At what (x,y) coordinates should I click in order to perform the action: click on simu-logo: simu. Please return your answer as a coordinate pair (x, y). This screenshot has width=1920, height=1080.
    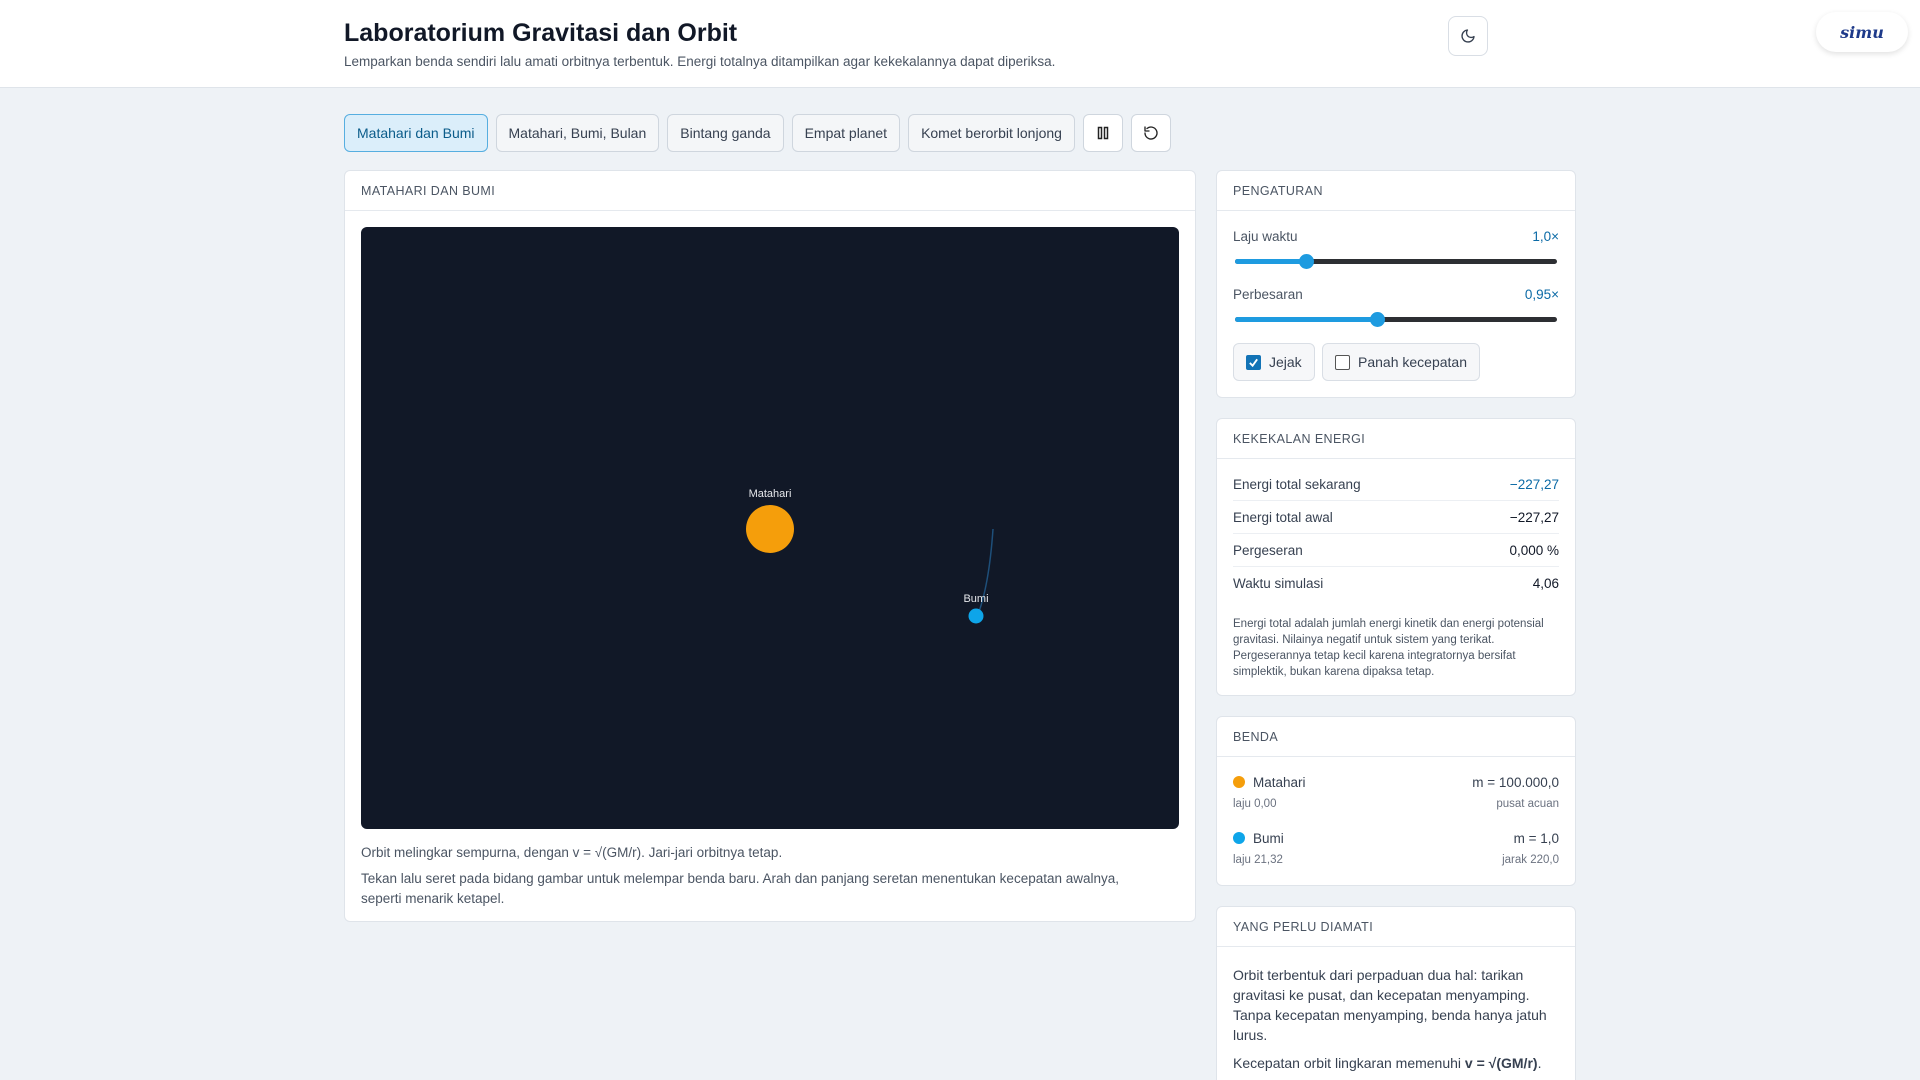
    Looking at the image, I should click on (1862, 32).